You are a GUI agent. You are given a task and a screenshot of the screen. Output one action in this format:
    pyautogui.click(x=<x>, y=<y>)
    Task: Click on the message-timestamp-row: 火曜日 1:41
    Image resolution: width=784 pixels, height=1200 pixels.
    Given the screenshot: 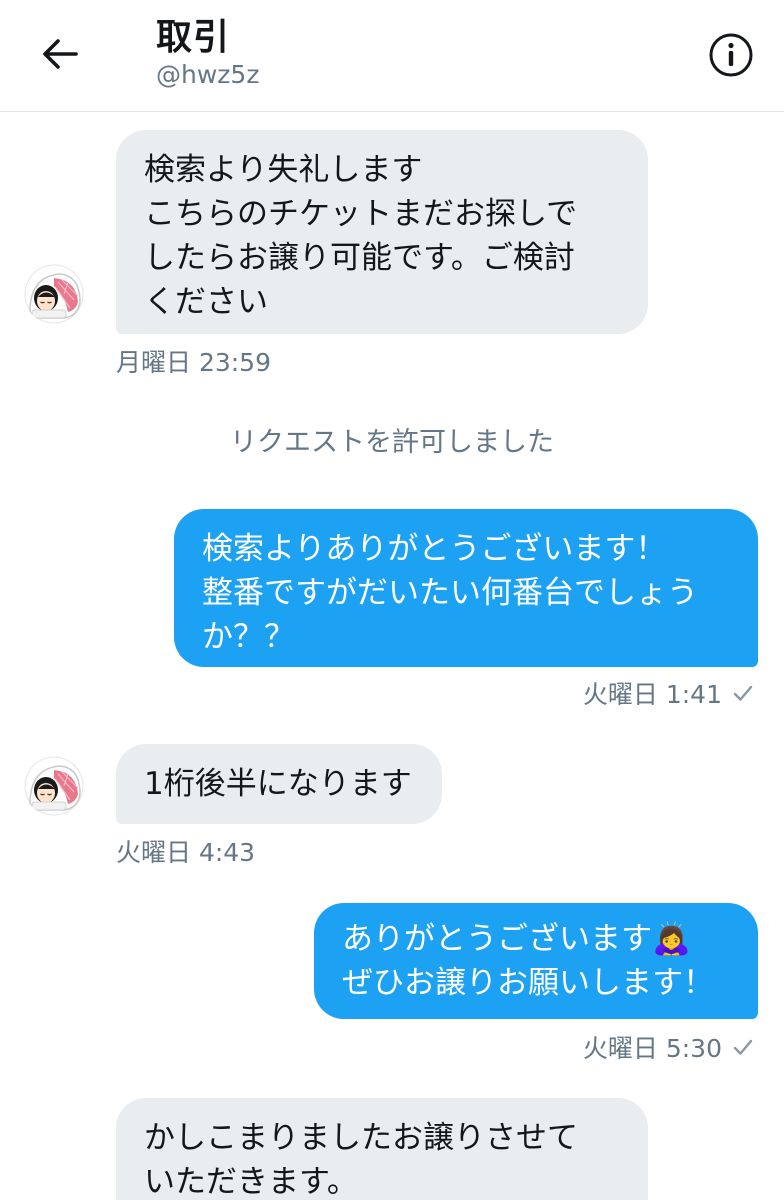 What is the action you would take?
    pyautogui.click(x=668, y=693)
    